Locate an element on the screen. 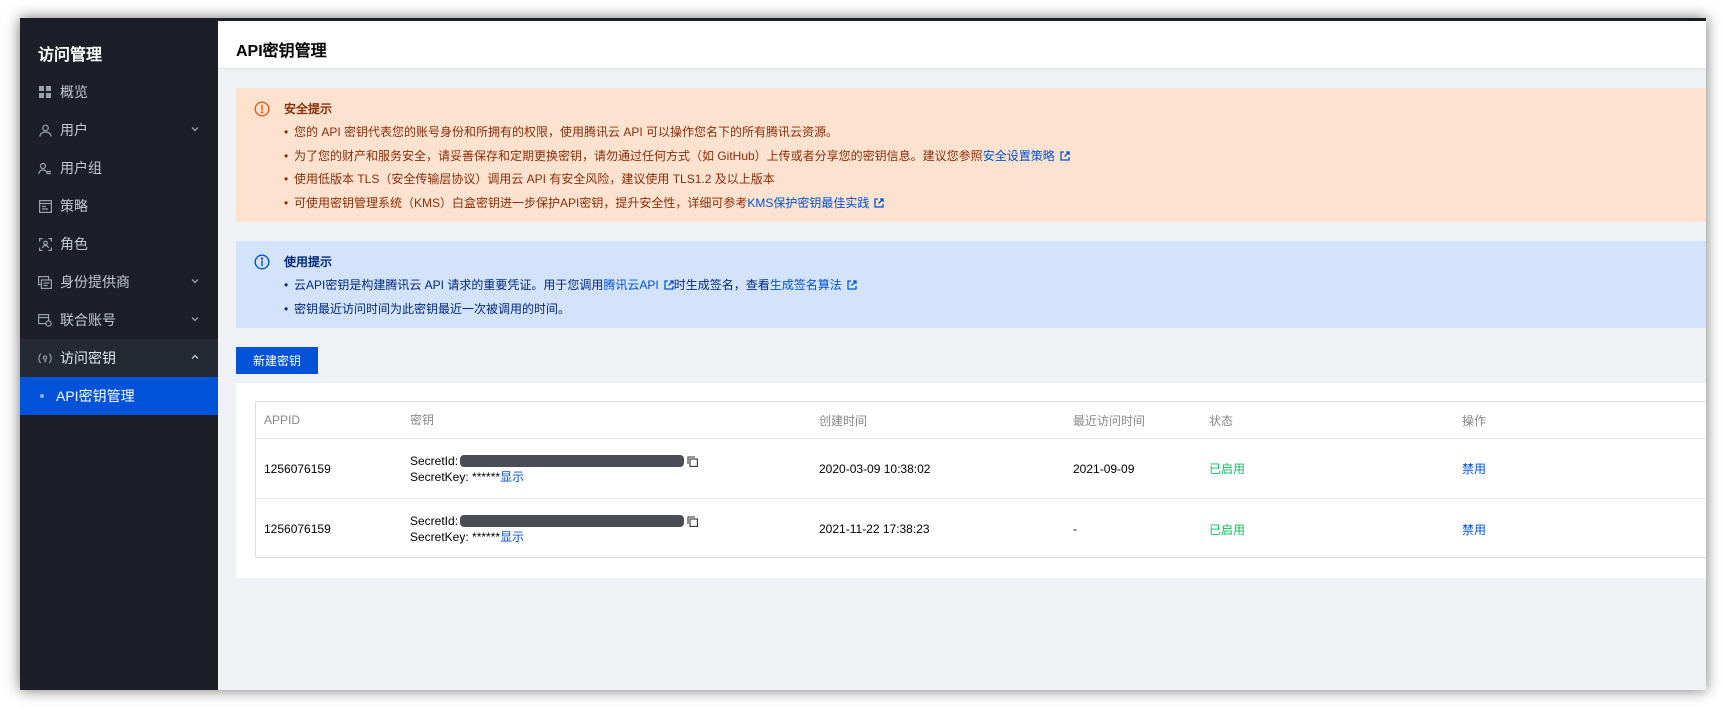 The width and height of the screenshot is (1724, 708). user-group-icon is located at coordinates (45, 168).